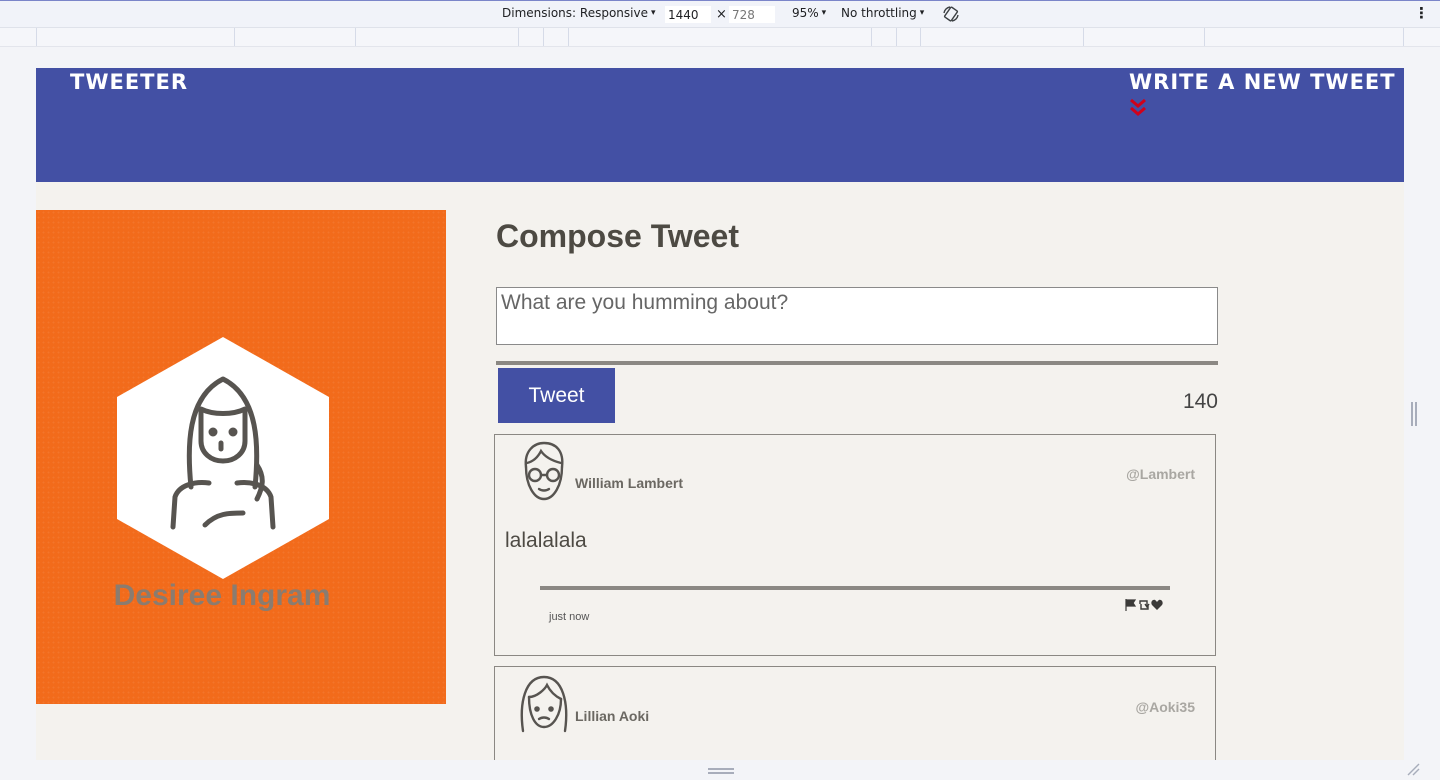  Describe the element at coordinates (752, 14) in the screenshot. I see `height-input` at that location.